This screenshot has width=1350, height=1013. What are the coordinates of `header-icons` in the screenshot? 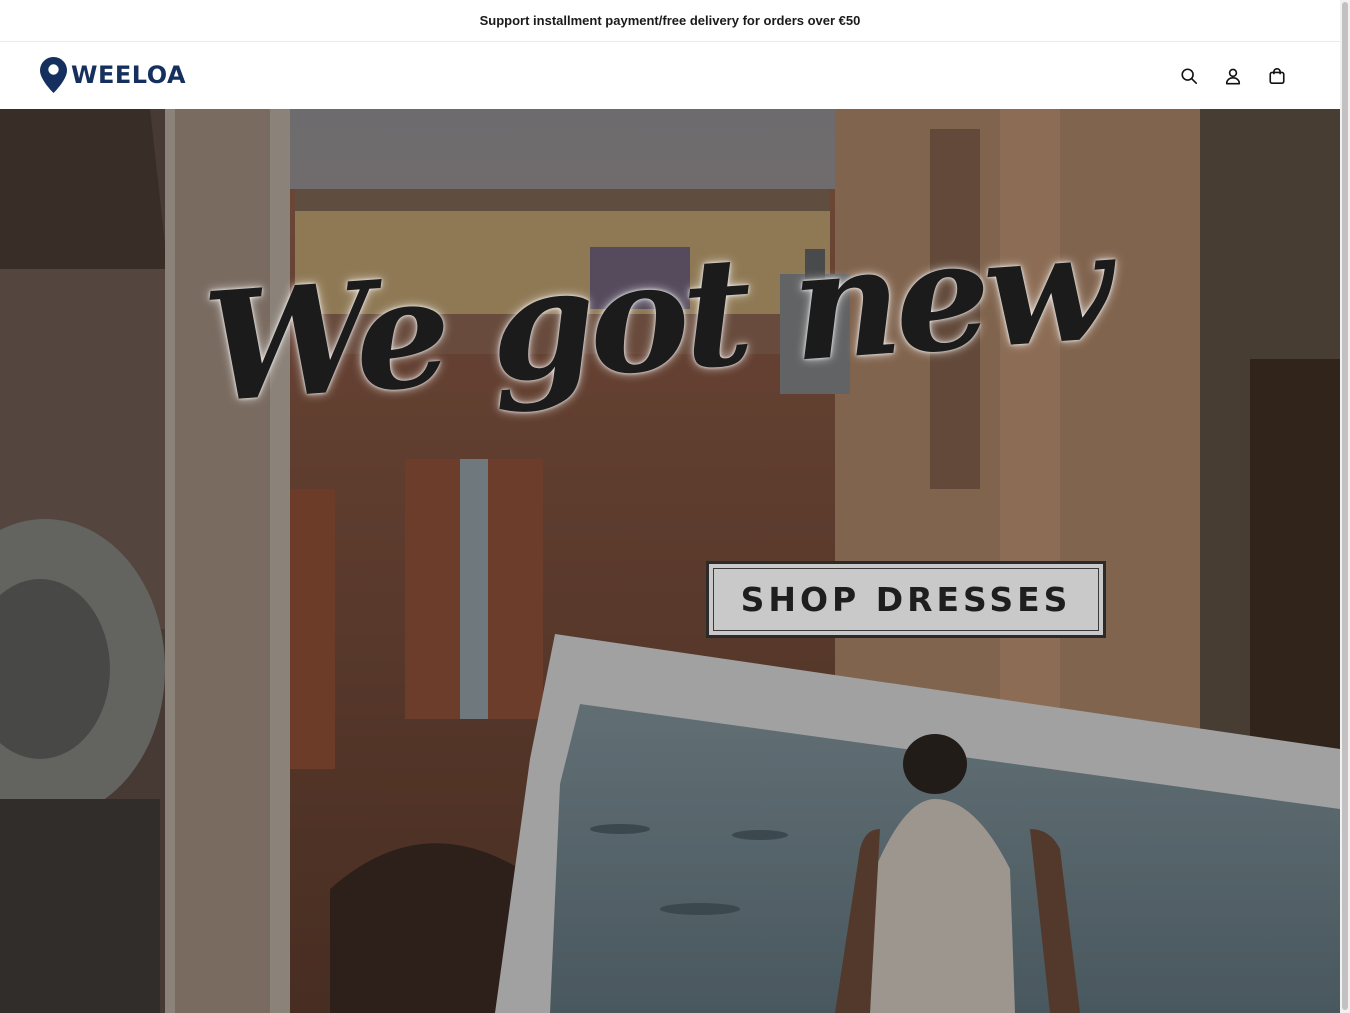 It's located at (1233, 76).